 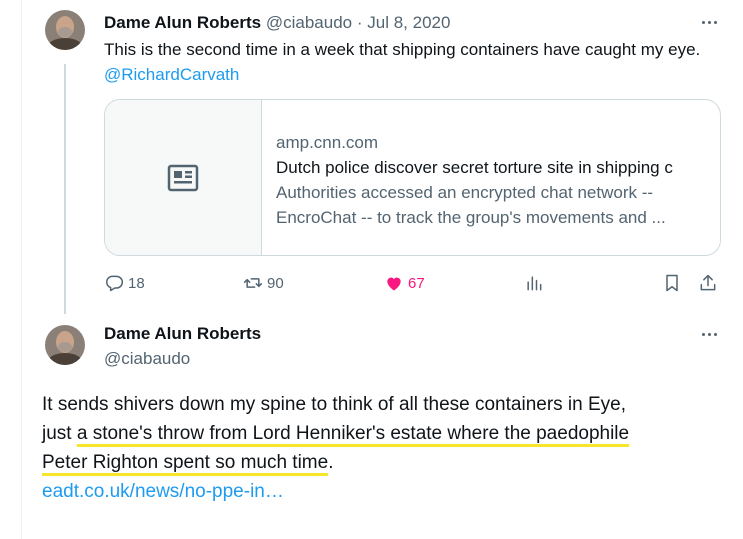 I want to click on action-bar: 18 90 67, so click(x=414, y=283).